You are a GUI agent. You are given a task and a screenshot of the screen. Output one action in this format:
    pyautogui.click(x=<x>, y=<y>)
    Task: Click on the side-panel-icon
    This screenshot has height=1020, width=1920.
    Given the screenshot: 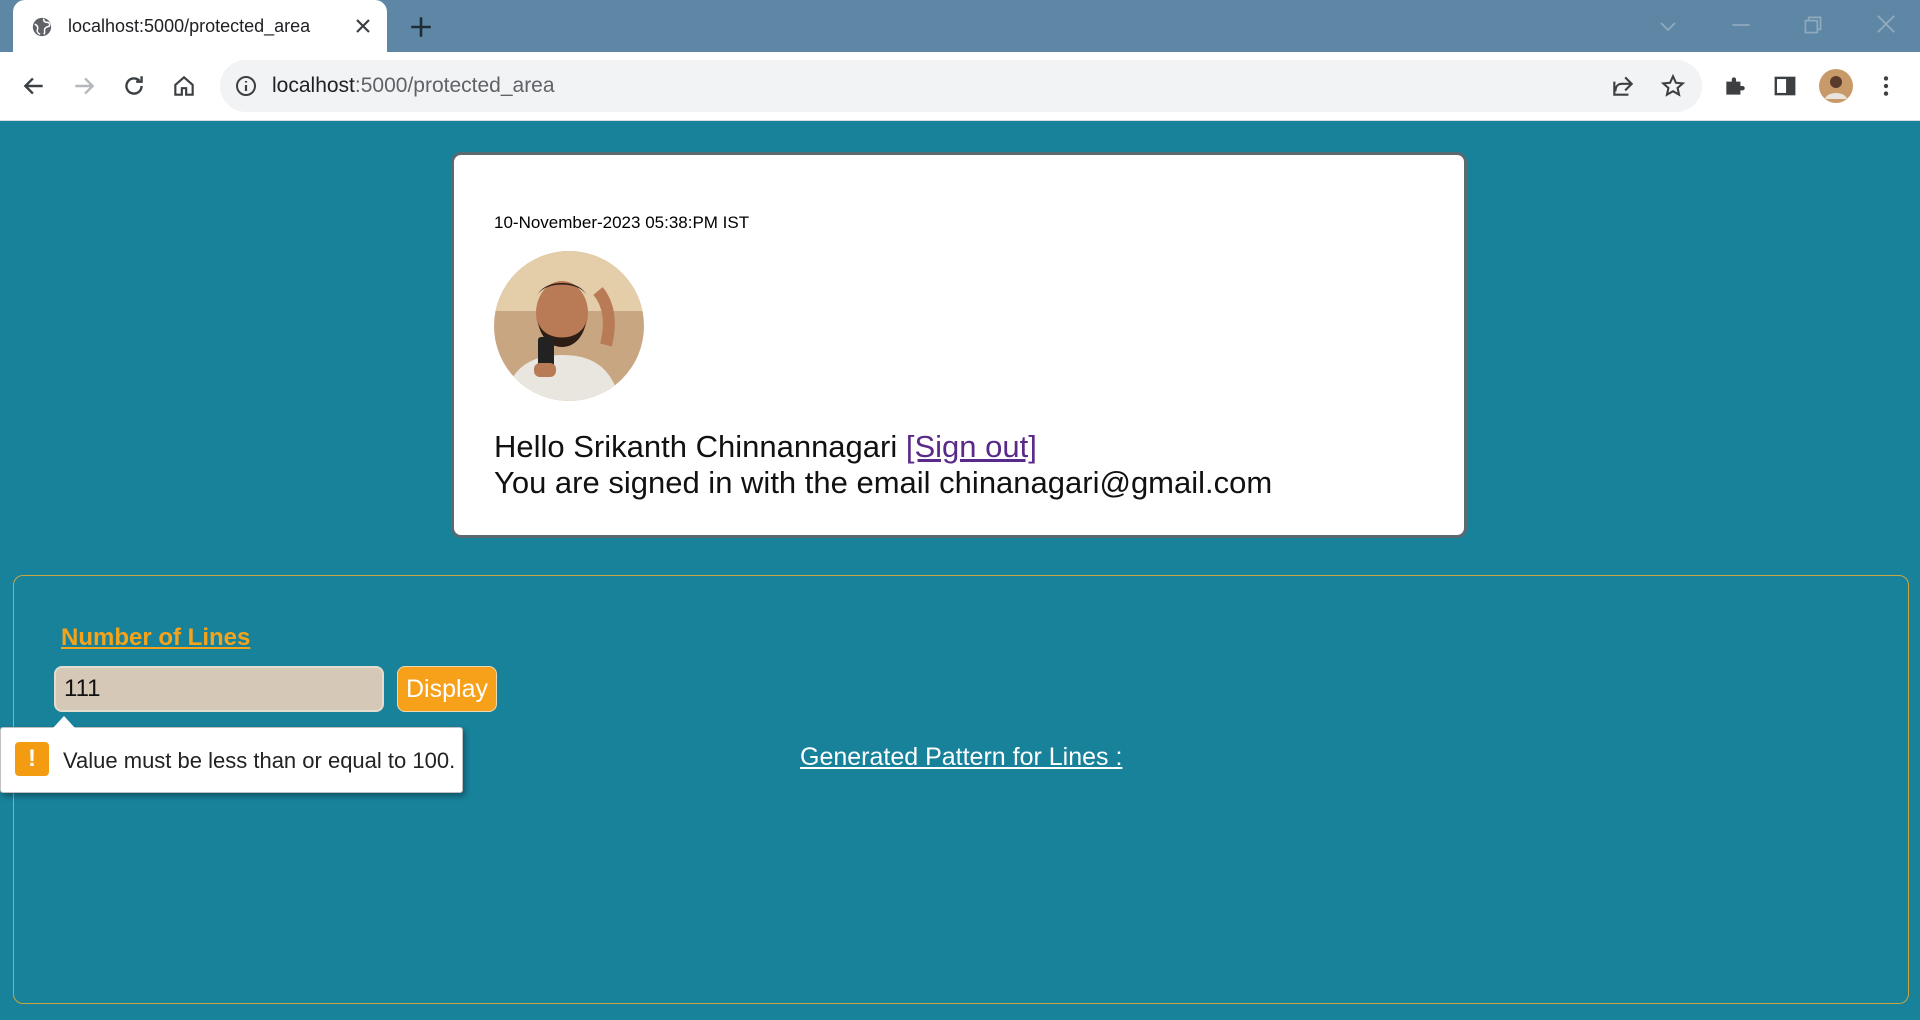 What is the action you would take?
    pyautogui.click(x=1785, y=86)
    